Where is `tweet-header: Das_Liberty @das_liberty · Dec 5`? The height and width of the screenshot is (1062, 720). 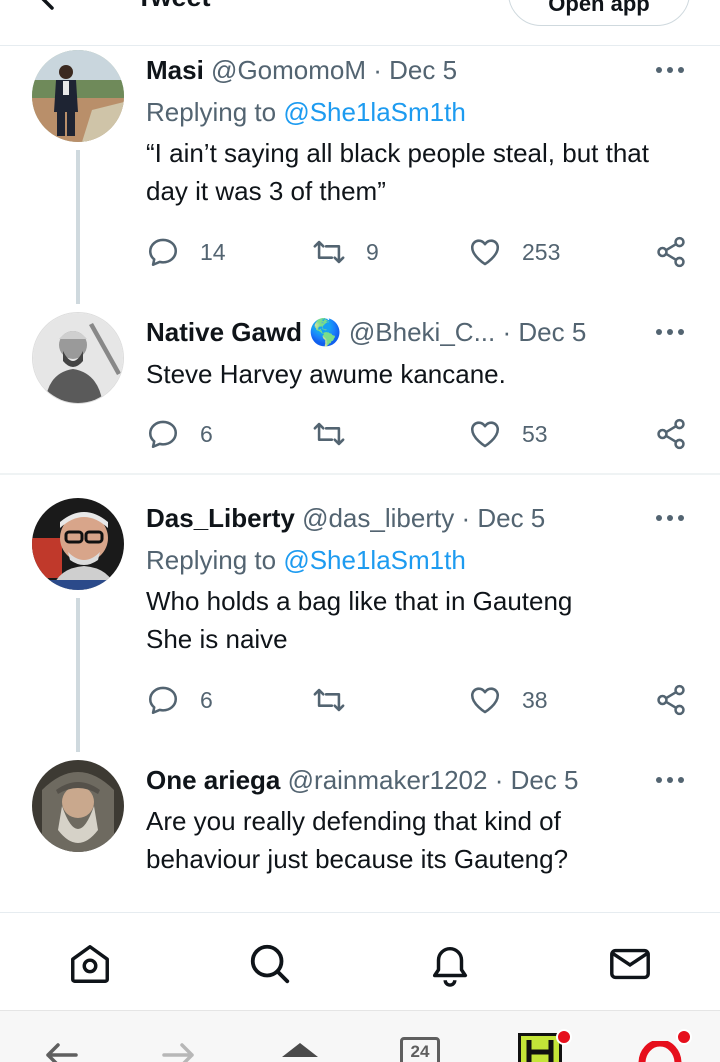 tweet-header: Das_Liberty @das_liberty · Dec 5 is located at coordinates (406, 518).